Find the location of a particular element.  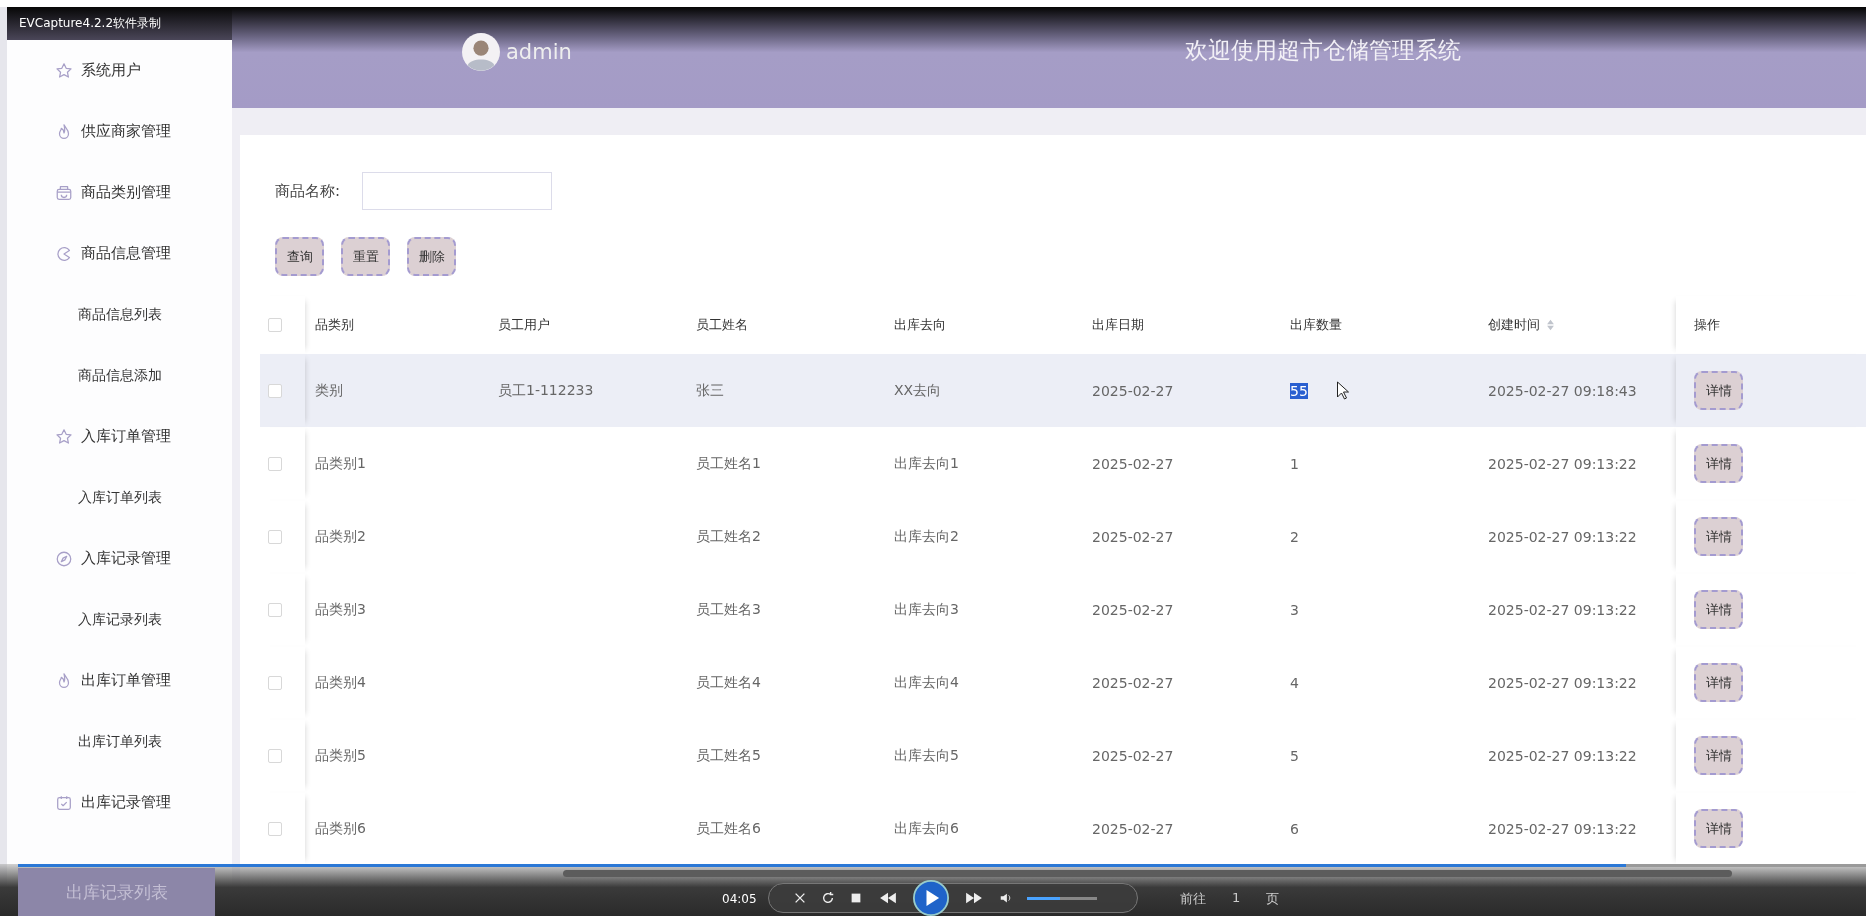

column-header: 员工姓名 is located at coordinates (722, 325).